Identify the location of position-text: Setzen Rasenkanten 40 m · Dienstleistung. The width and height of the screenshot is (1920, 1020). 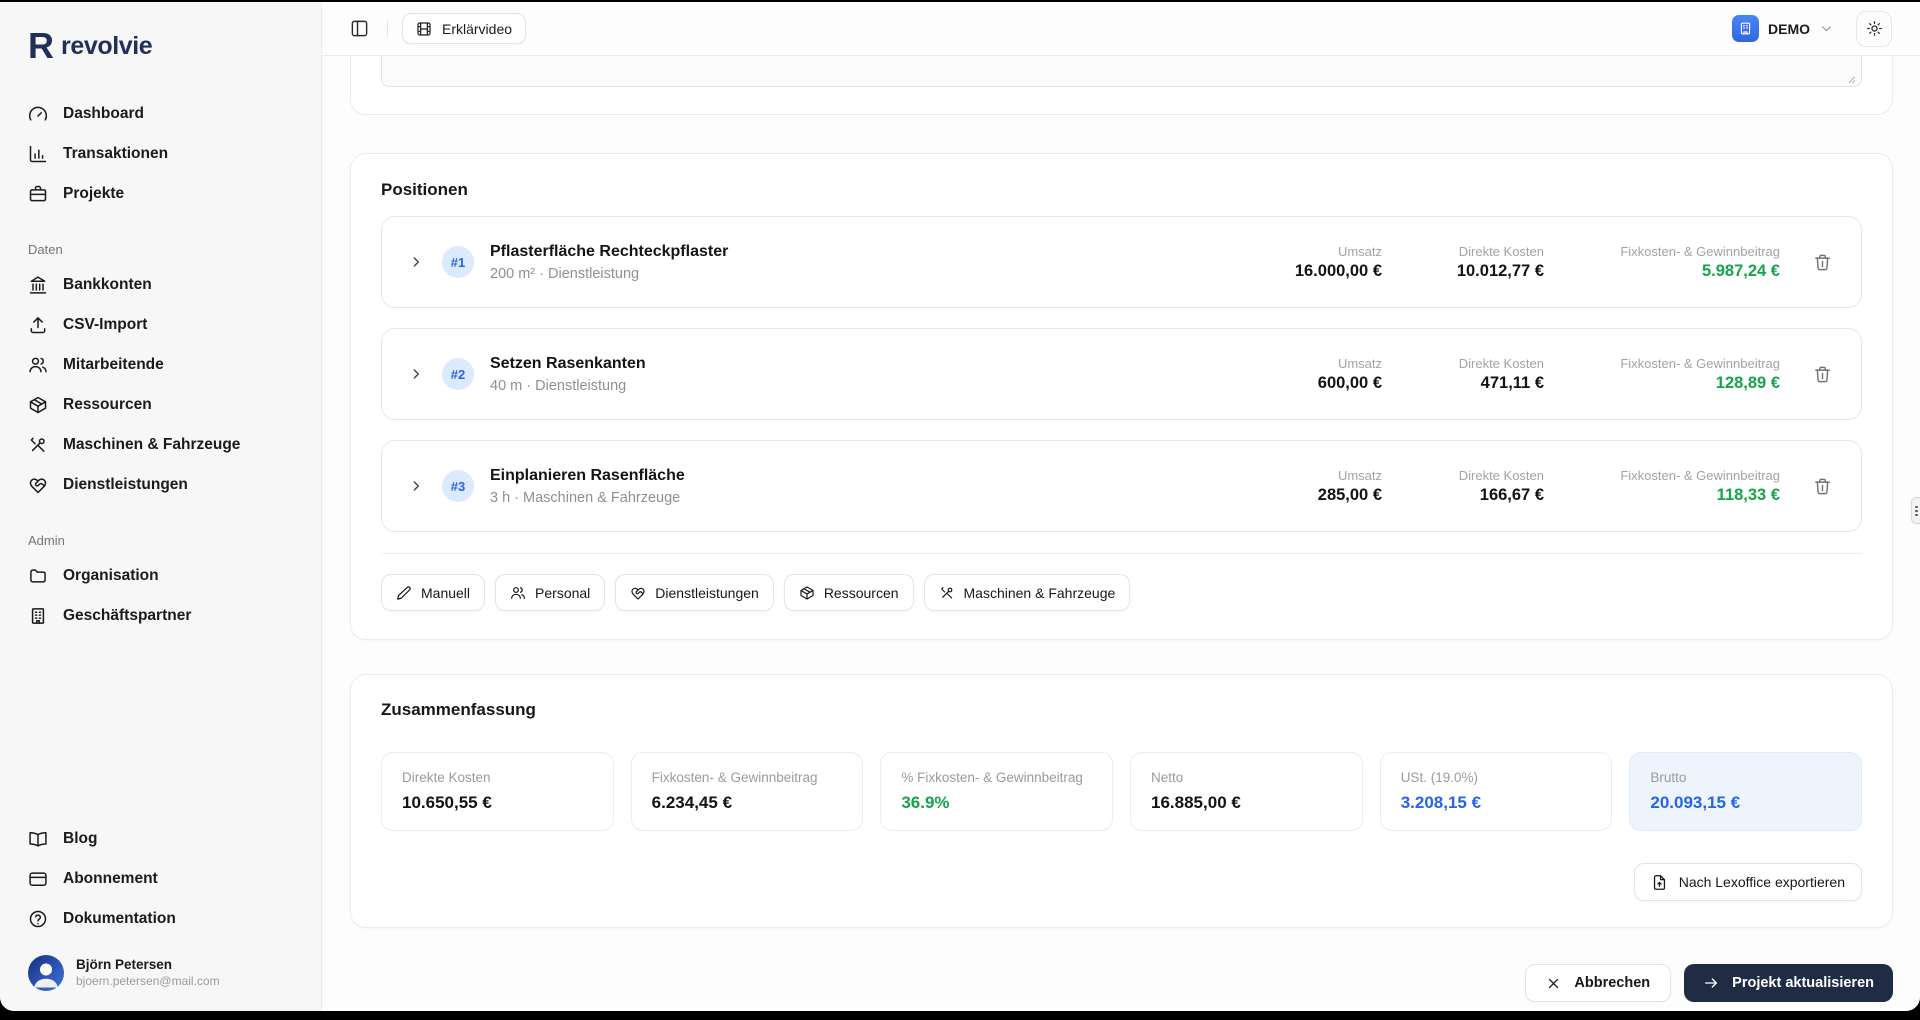
(568, 374).